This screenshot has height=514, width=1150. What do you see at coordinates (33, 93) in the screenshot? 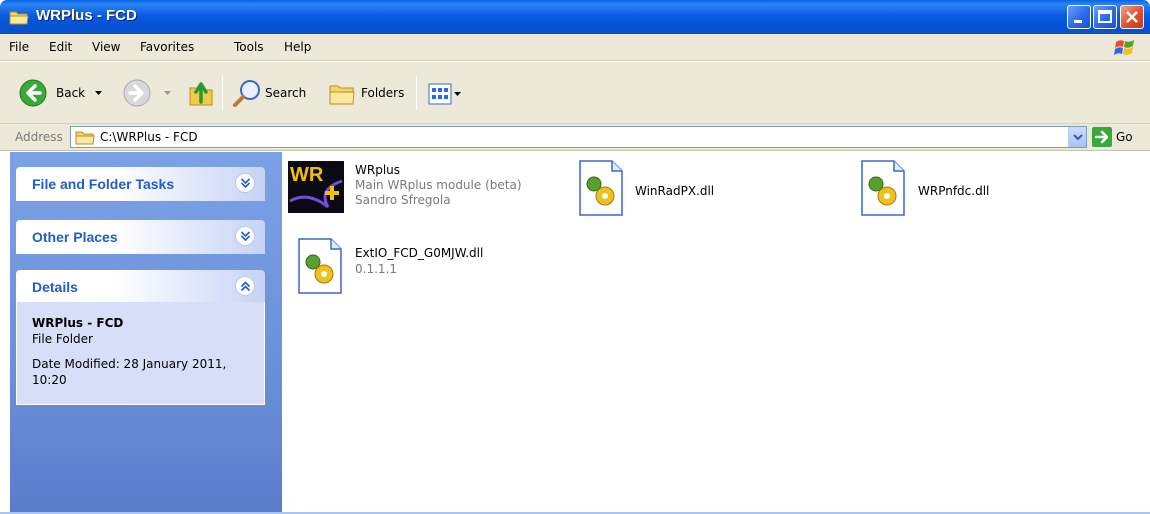
I see `back-arrow-icon` at bounding box center [33, 93].